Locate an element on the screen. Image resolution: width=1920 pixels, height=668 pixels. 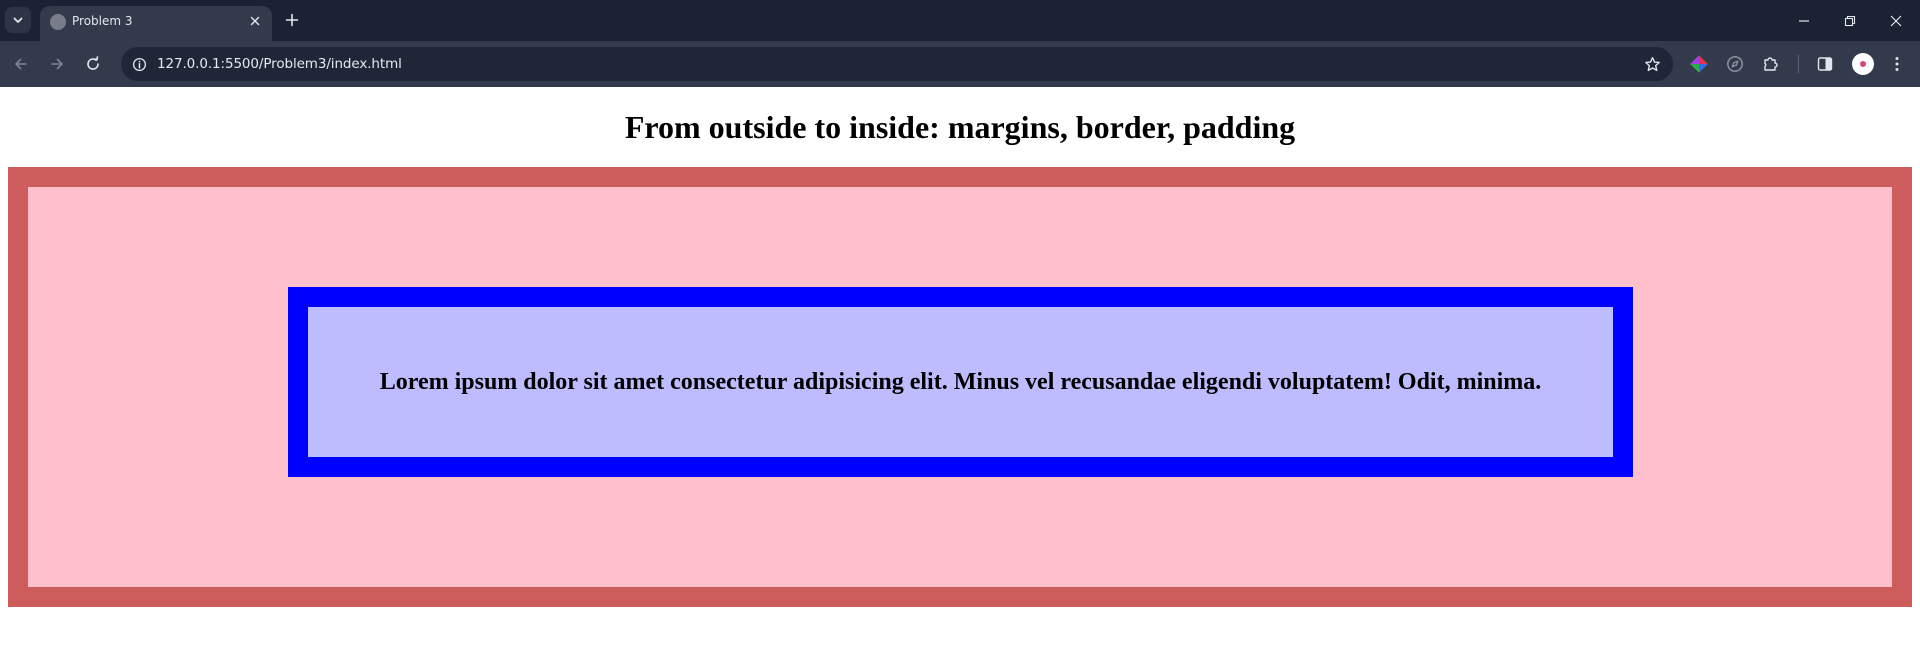
browser-toolbar: 127.0.0.1:5500/Problem3/index.html is located at coordinates (960, 64).